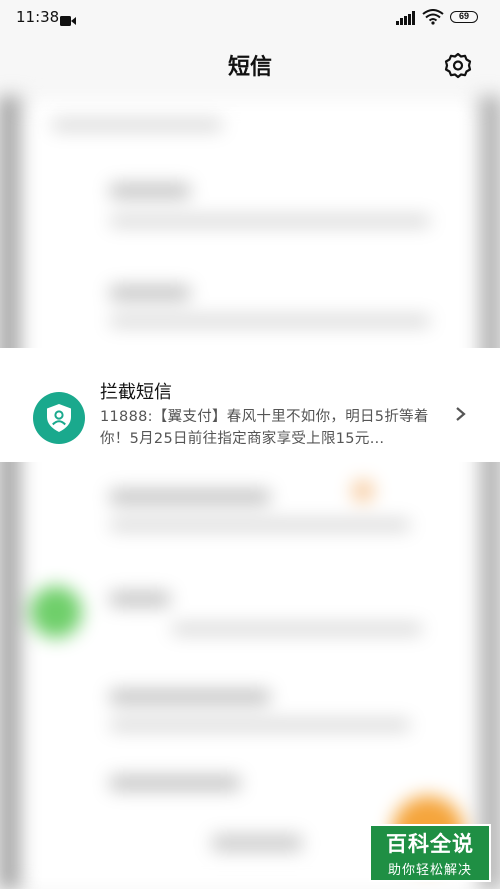 Image resolution: width=500 pixels, height=889 pixels. What do you see at coordinates (406, 19) in the screenshot?
I see `signal-icon` at bounding box center [406, 19].